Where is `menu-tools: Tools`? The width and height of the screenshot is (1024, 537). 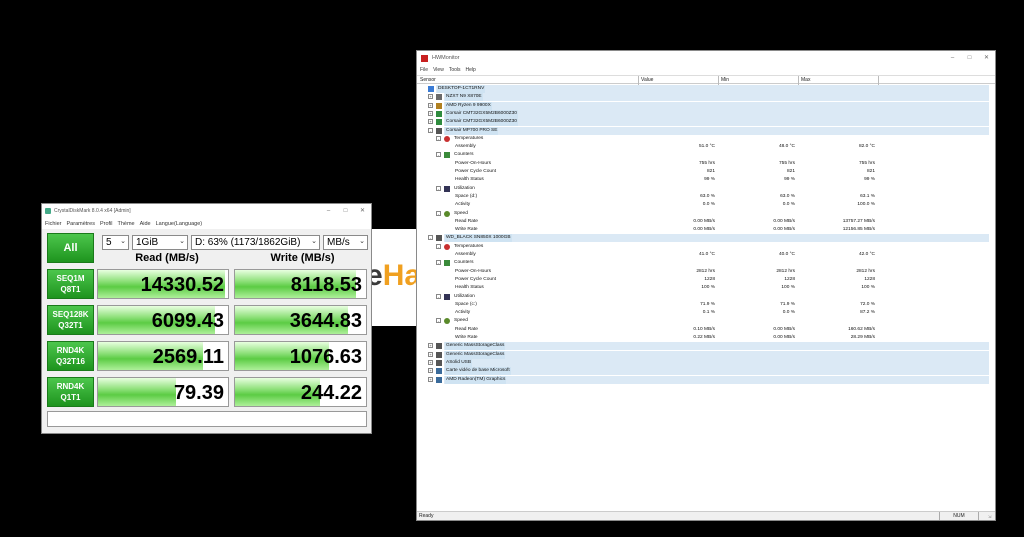
menu-tools: Tools is located at coordinates (455, 70).